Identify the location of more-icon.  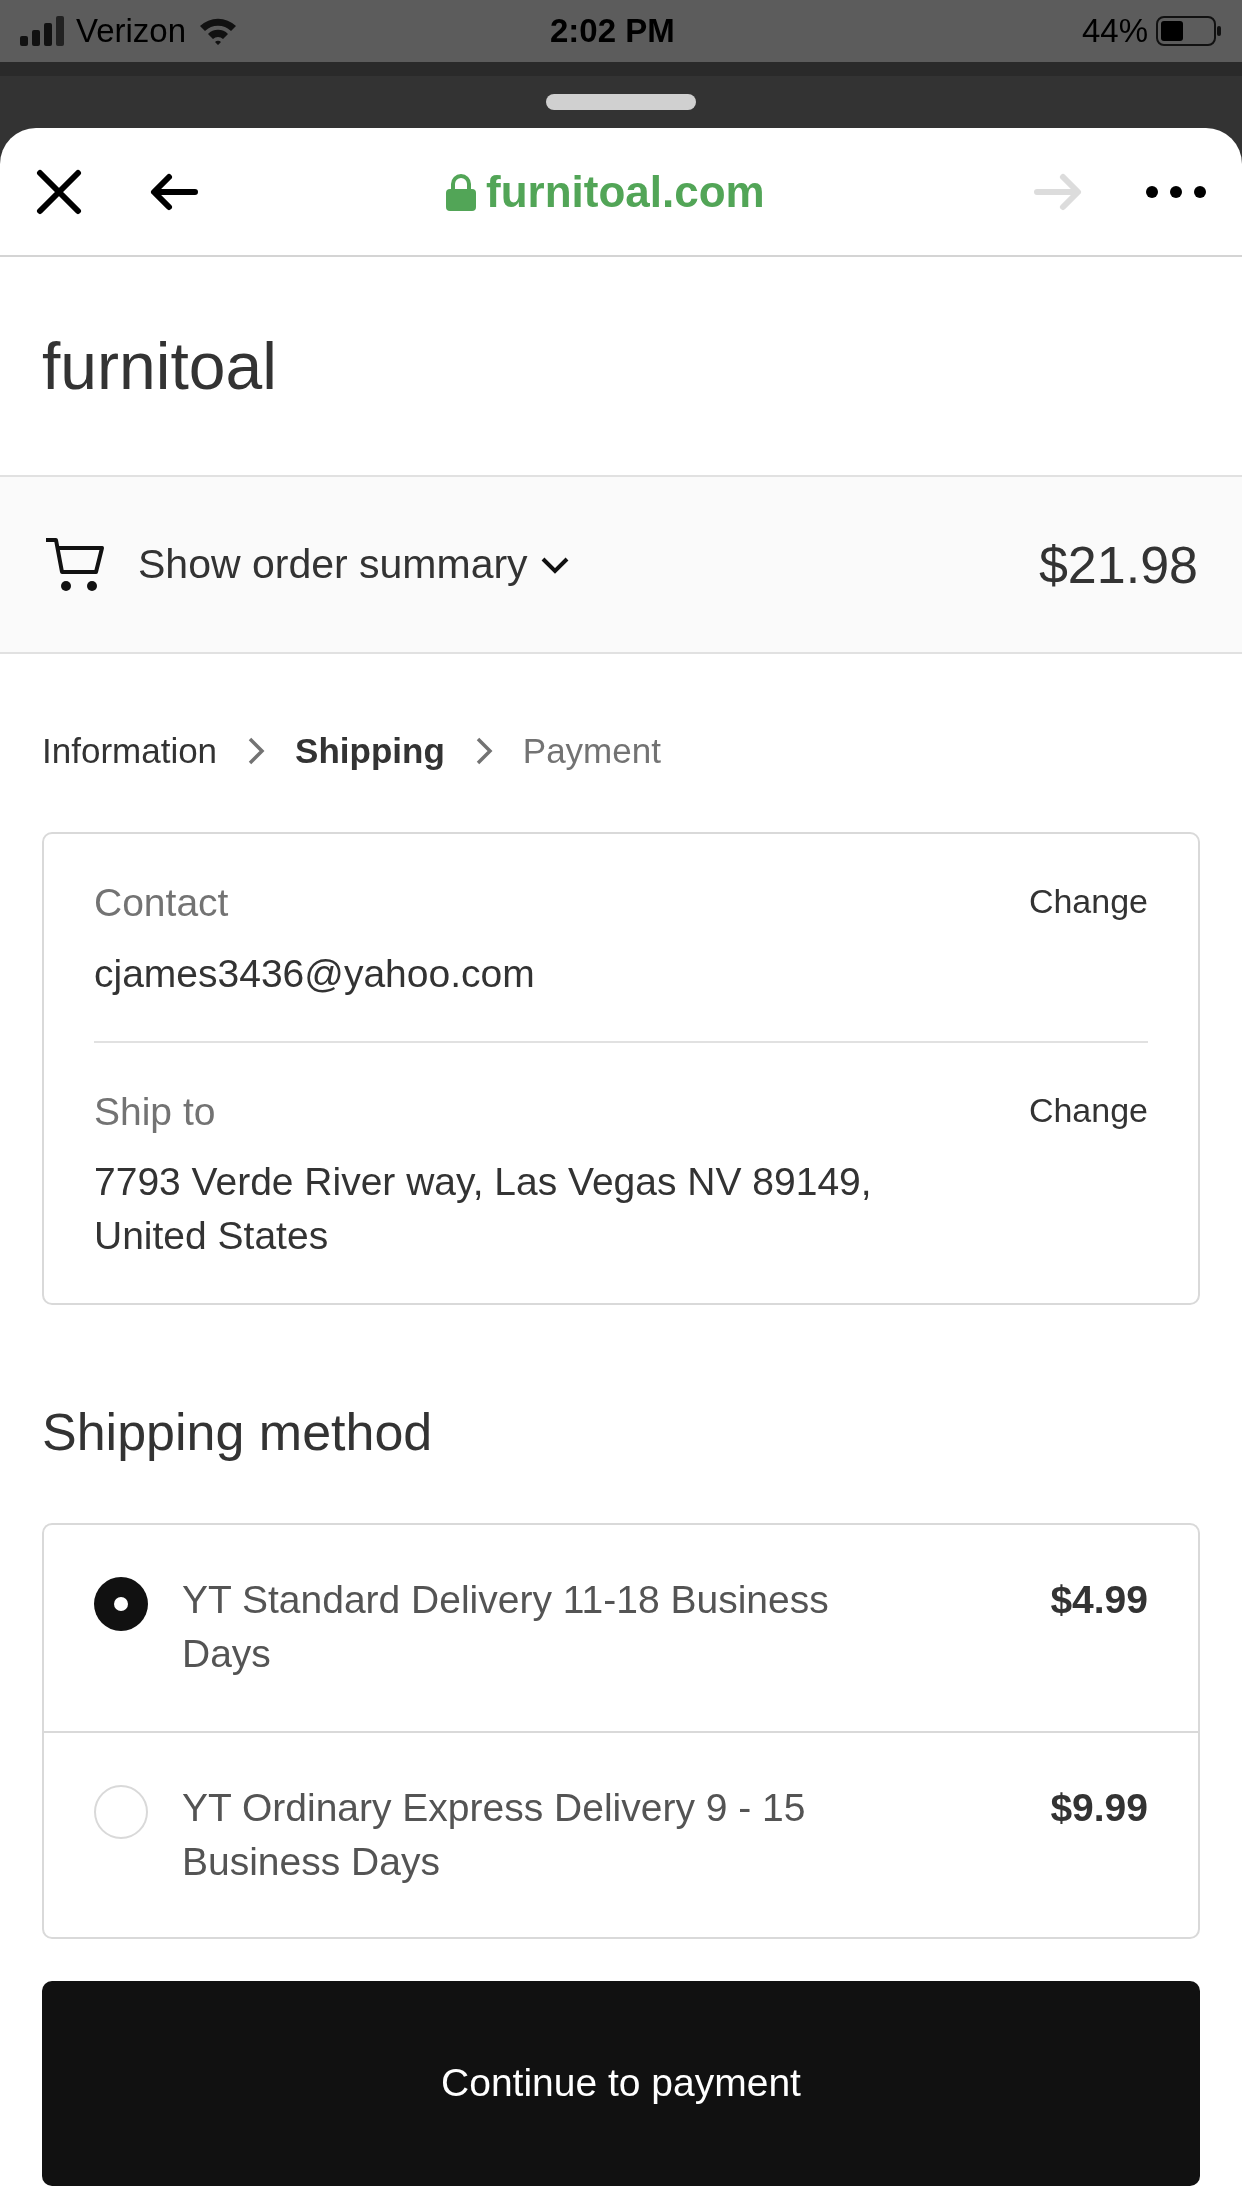
(1176, 191).